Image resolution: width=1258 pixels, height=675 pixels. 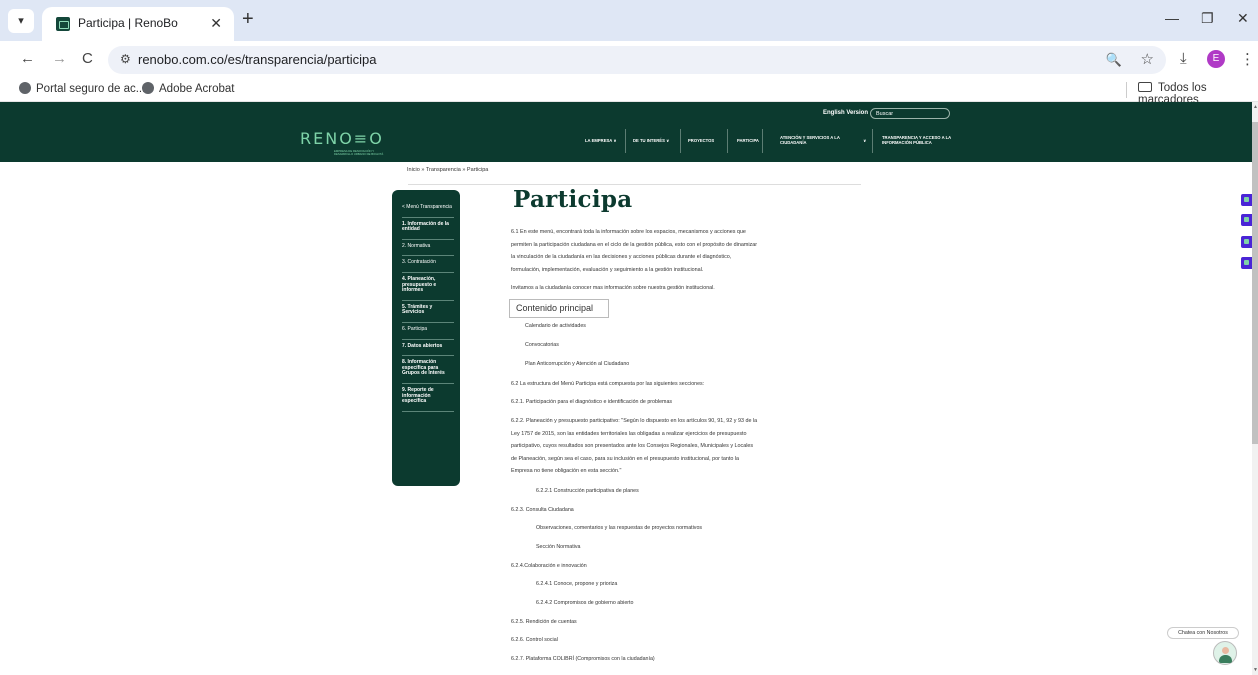 I want to click on reload-icon: C, so click(x=87, y=58).